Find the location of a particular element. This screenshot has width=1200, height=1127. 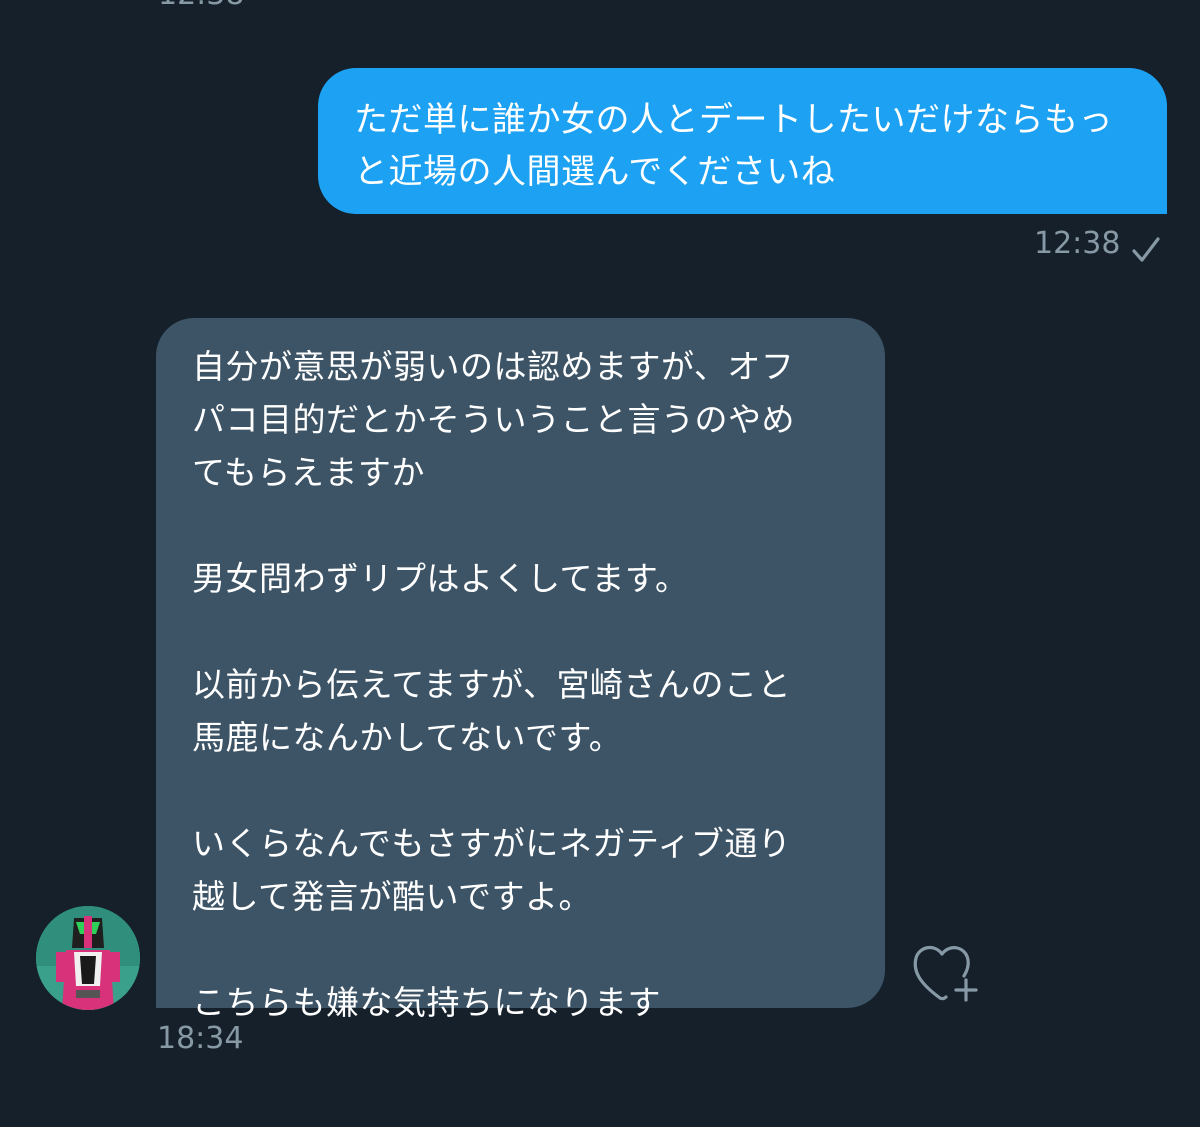

check-icon is located at coordinates (1146, 249).